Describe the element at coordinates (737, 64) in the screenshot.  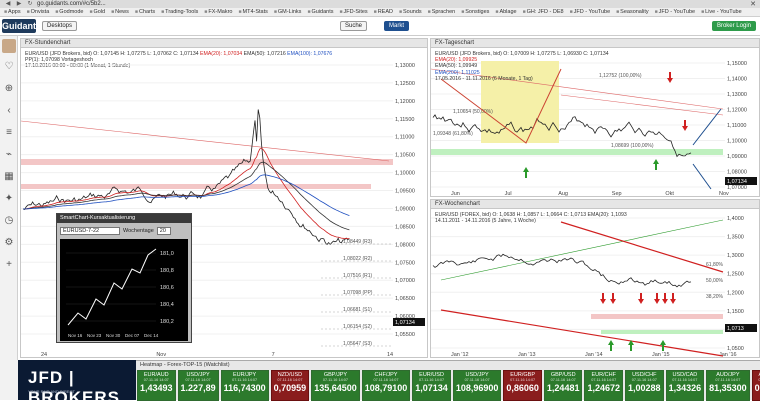
I see `price-tick-label: 1,15000` at that location.